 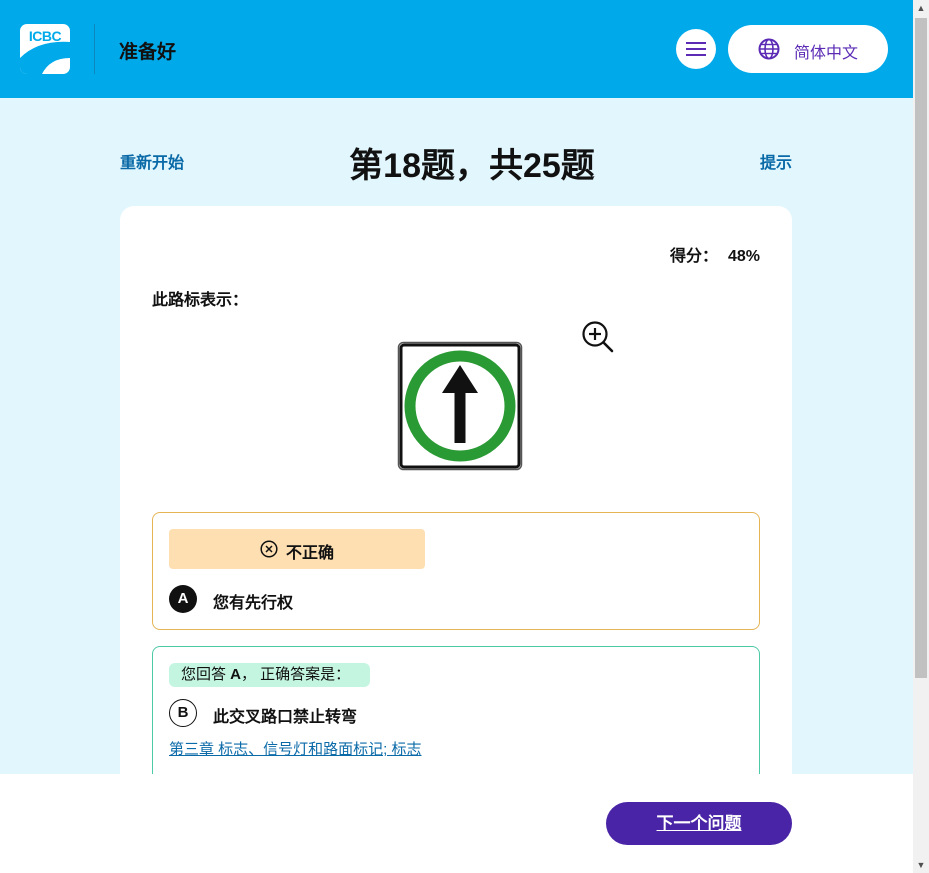 What do you see at coordinates (699, 823) in the screenshot?
I see `next-question-button: 下一个问题` at bounding box center [699, 823].